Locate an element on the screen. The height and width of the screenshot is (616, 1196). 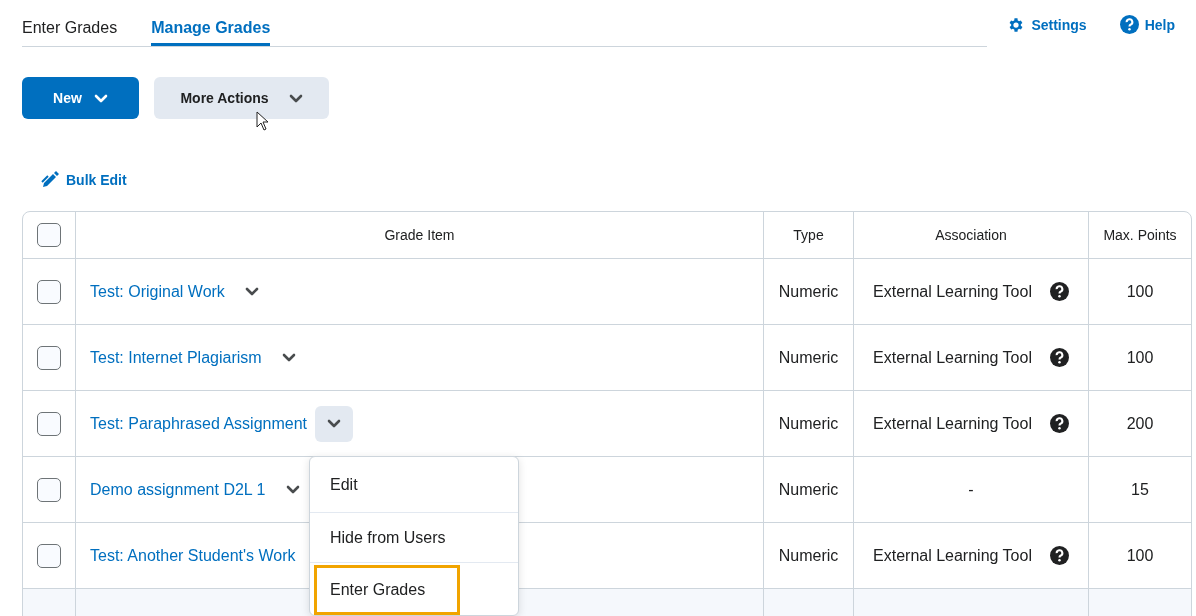
column-header: Grade Item is located at coordinates (420, 235).